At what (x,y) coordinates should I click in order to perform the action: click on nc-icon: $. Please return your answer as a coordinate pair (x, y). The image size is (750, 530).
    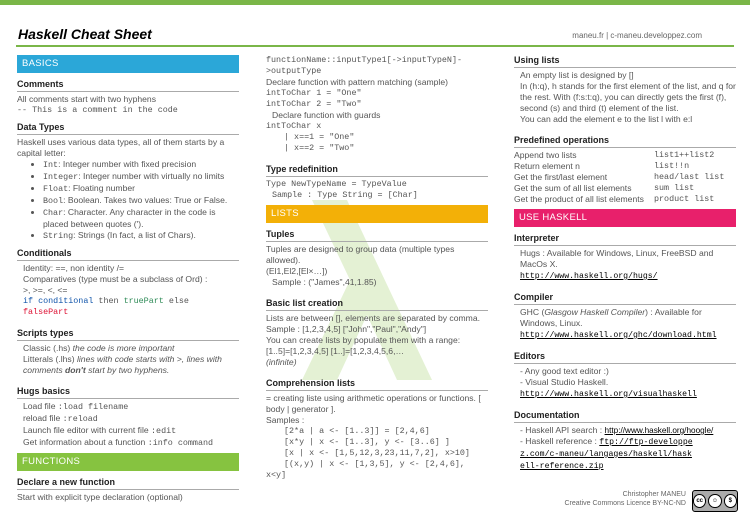
    Looking at the image, I should click on (730, 501).